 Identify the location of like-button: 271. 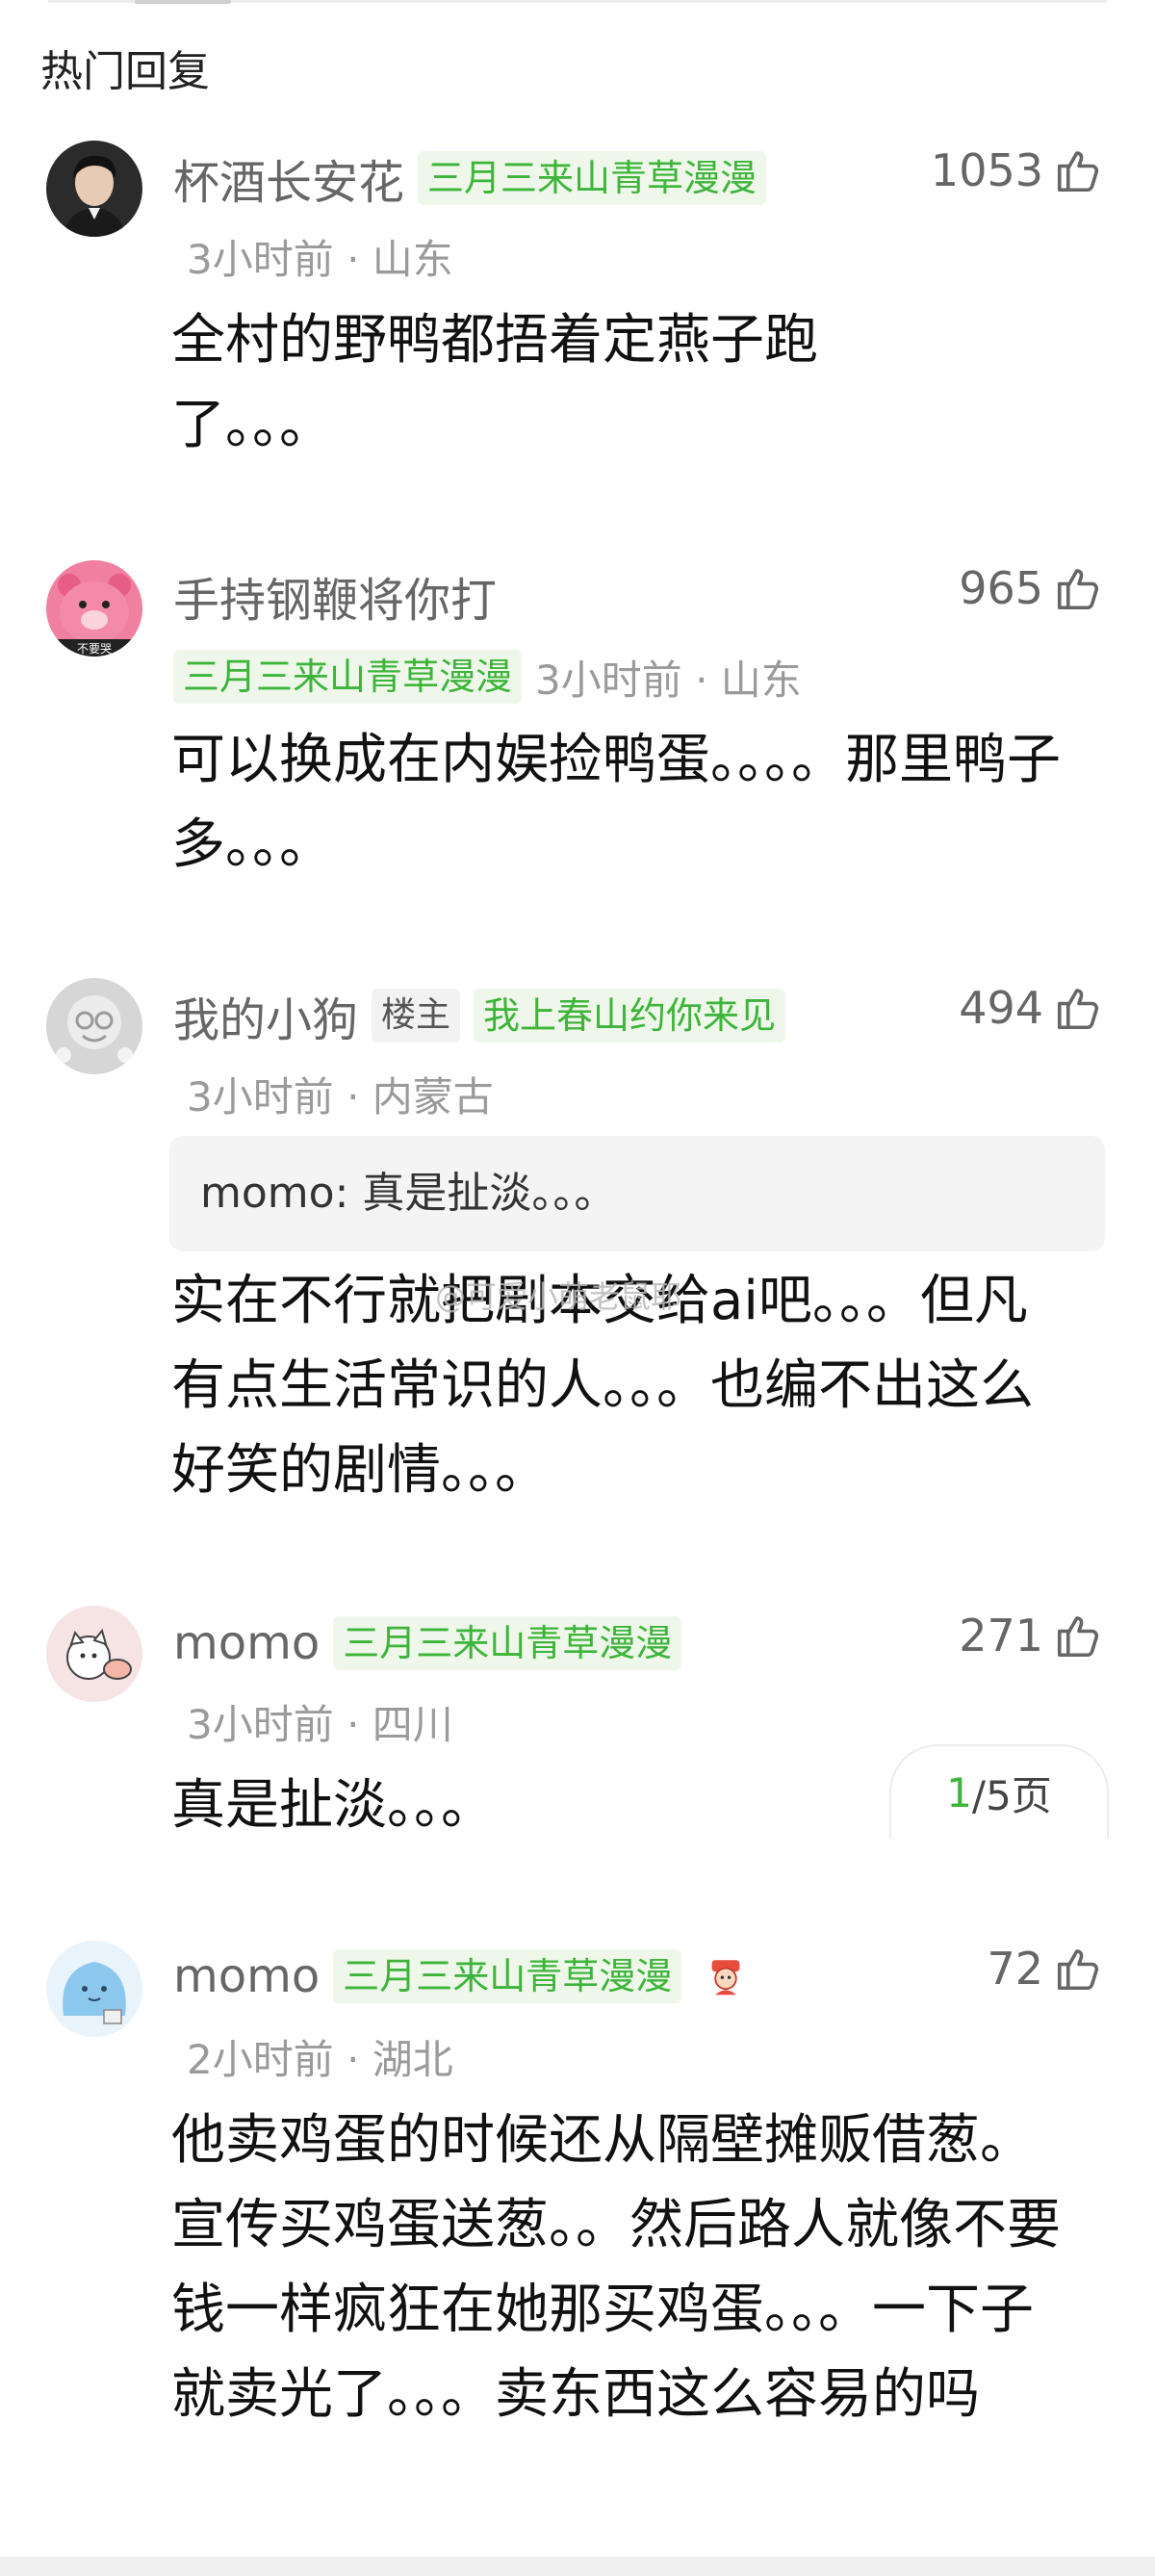
(1032, 1636).